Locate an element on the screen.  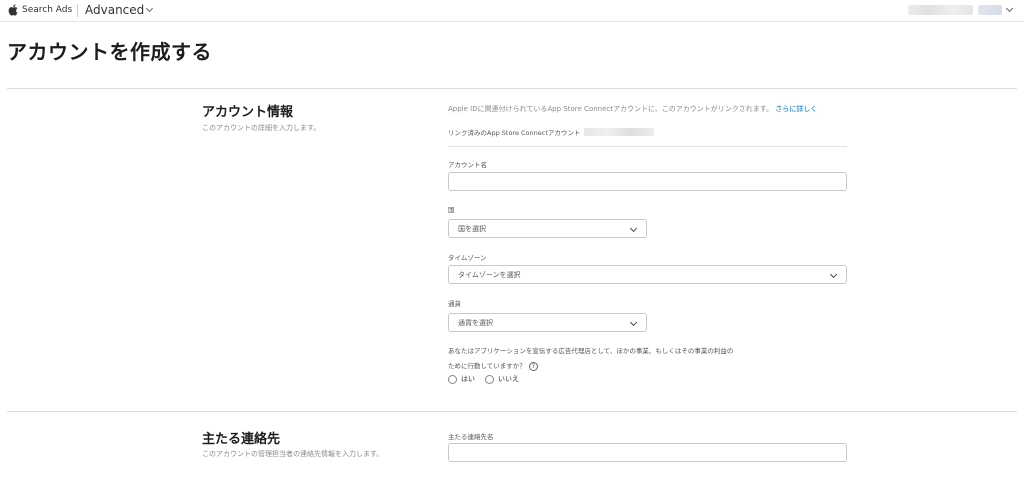
account-name-label: アカウント名 is located at coordinates (467, 165).